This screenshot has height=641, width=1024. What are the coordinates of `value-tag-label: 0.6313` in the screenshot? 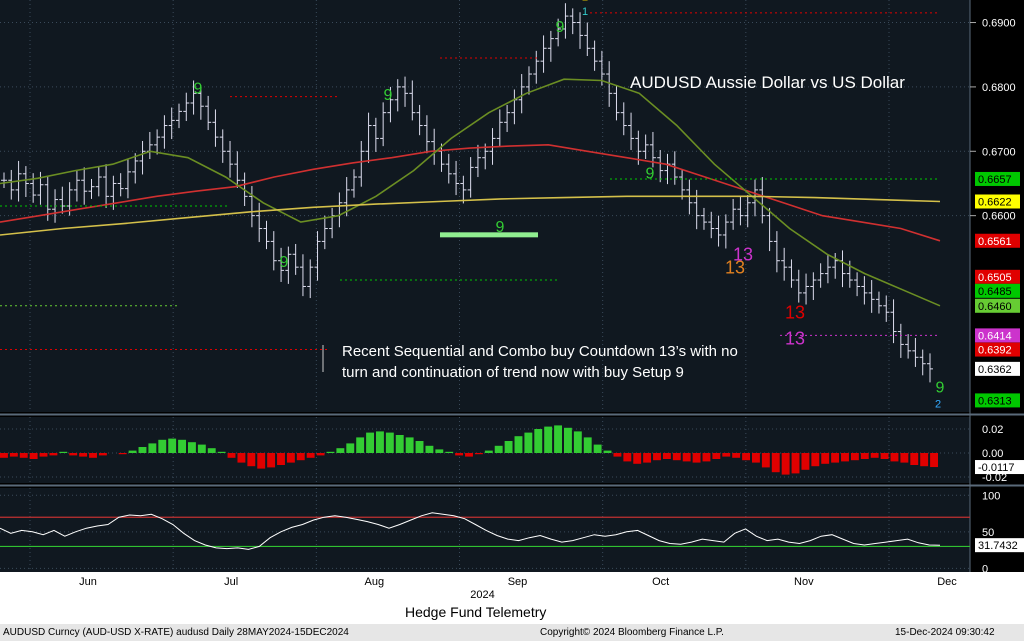 It's located at (995, 401).